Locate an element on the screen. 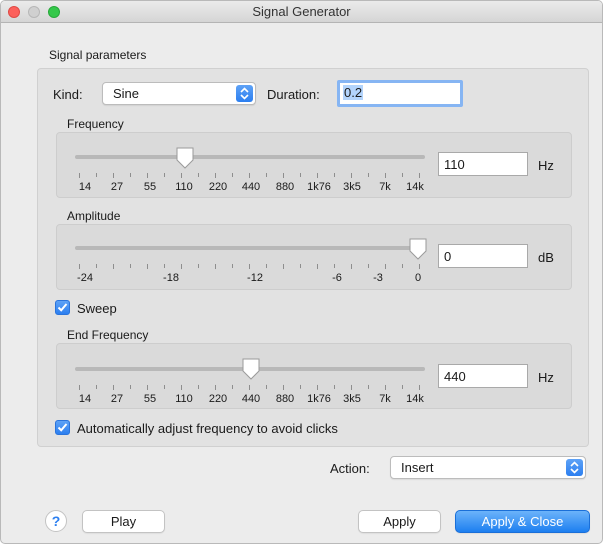  end-frequency-slider-thumb is located at coordinates (251, 369).